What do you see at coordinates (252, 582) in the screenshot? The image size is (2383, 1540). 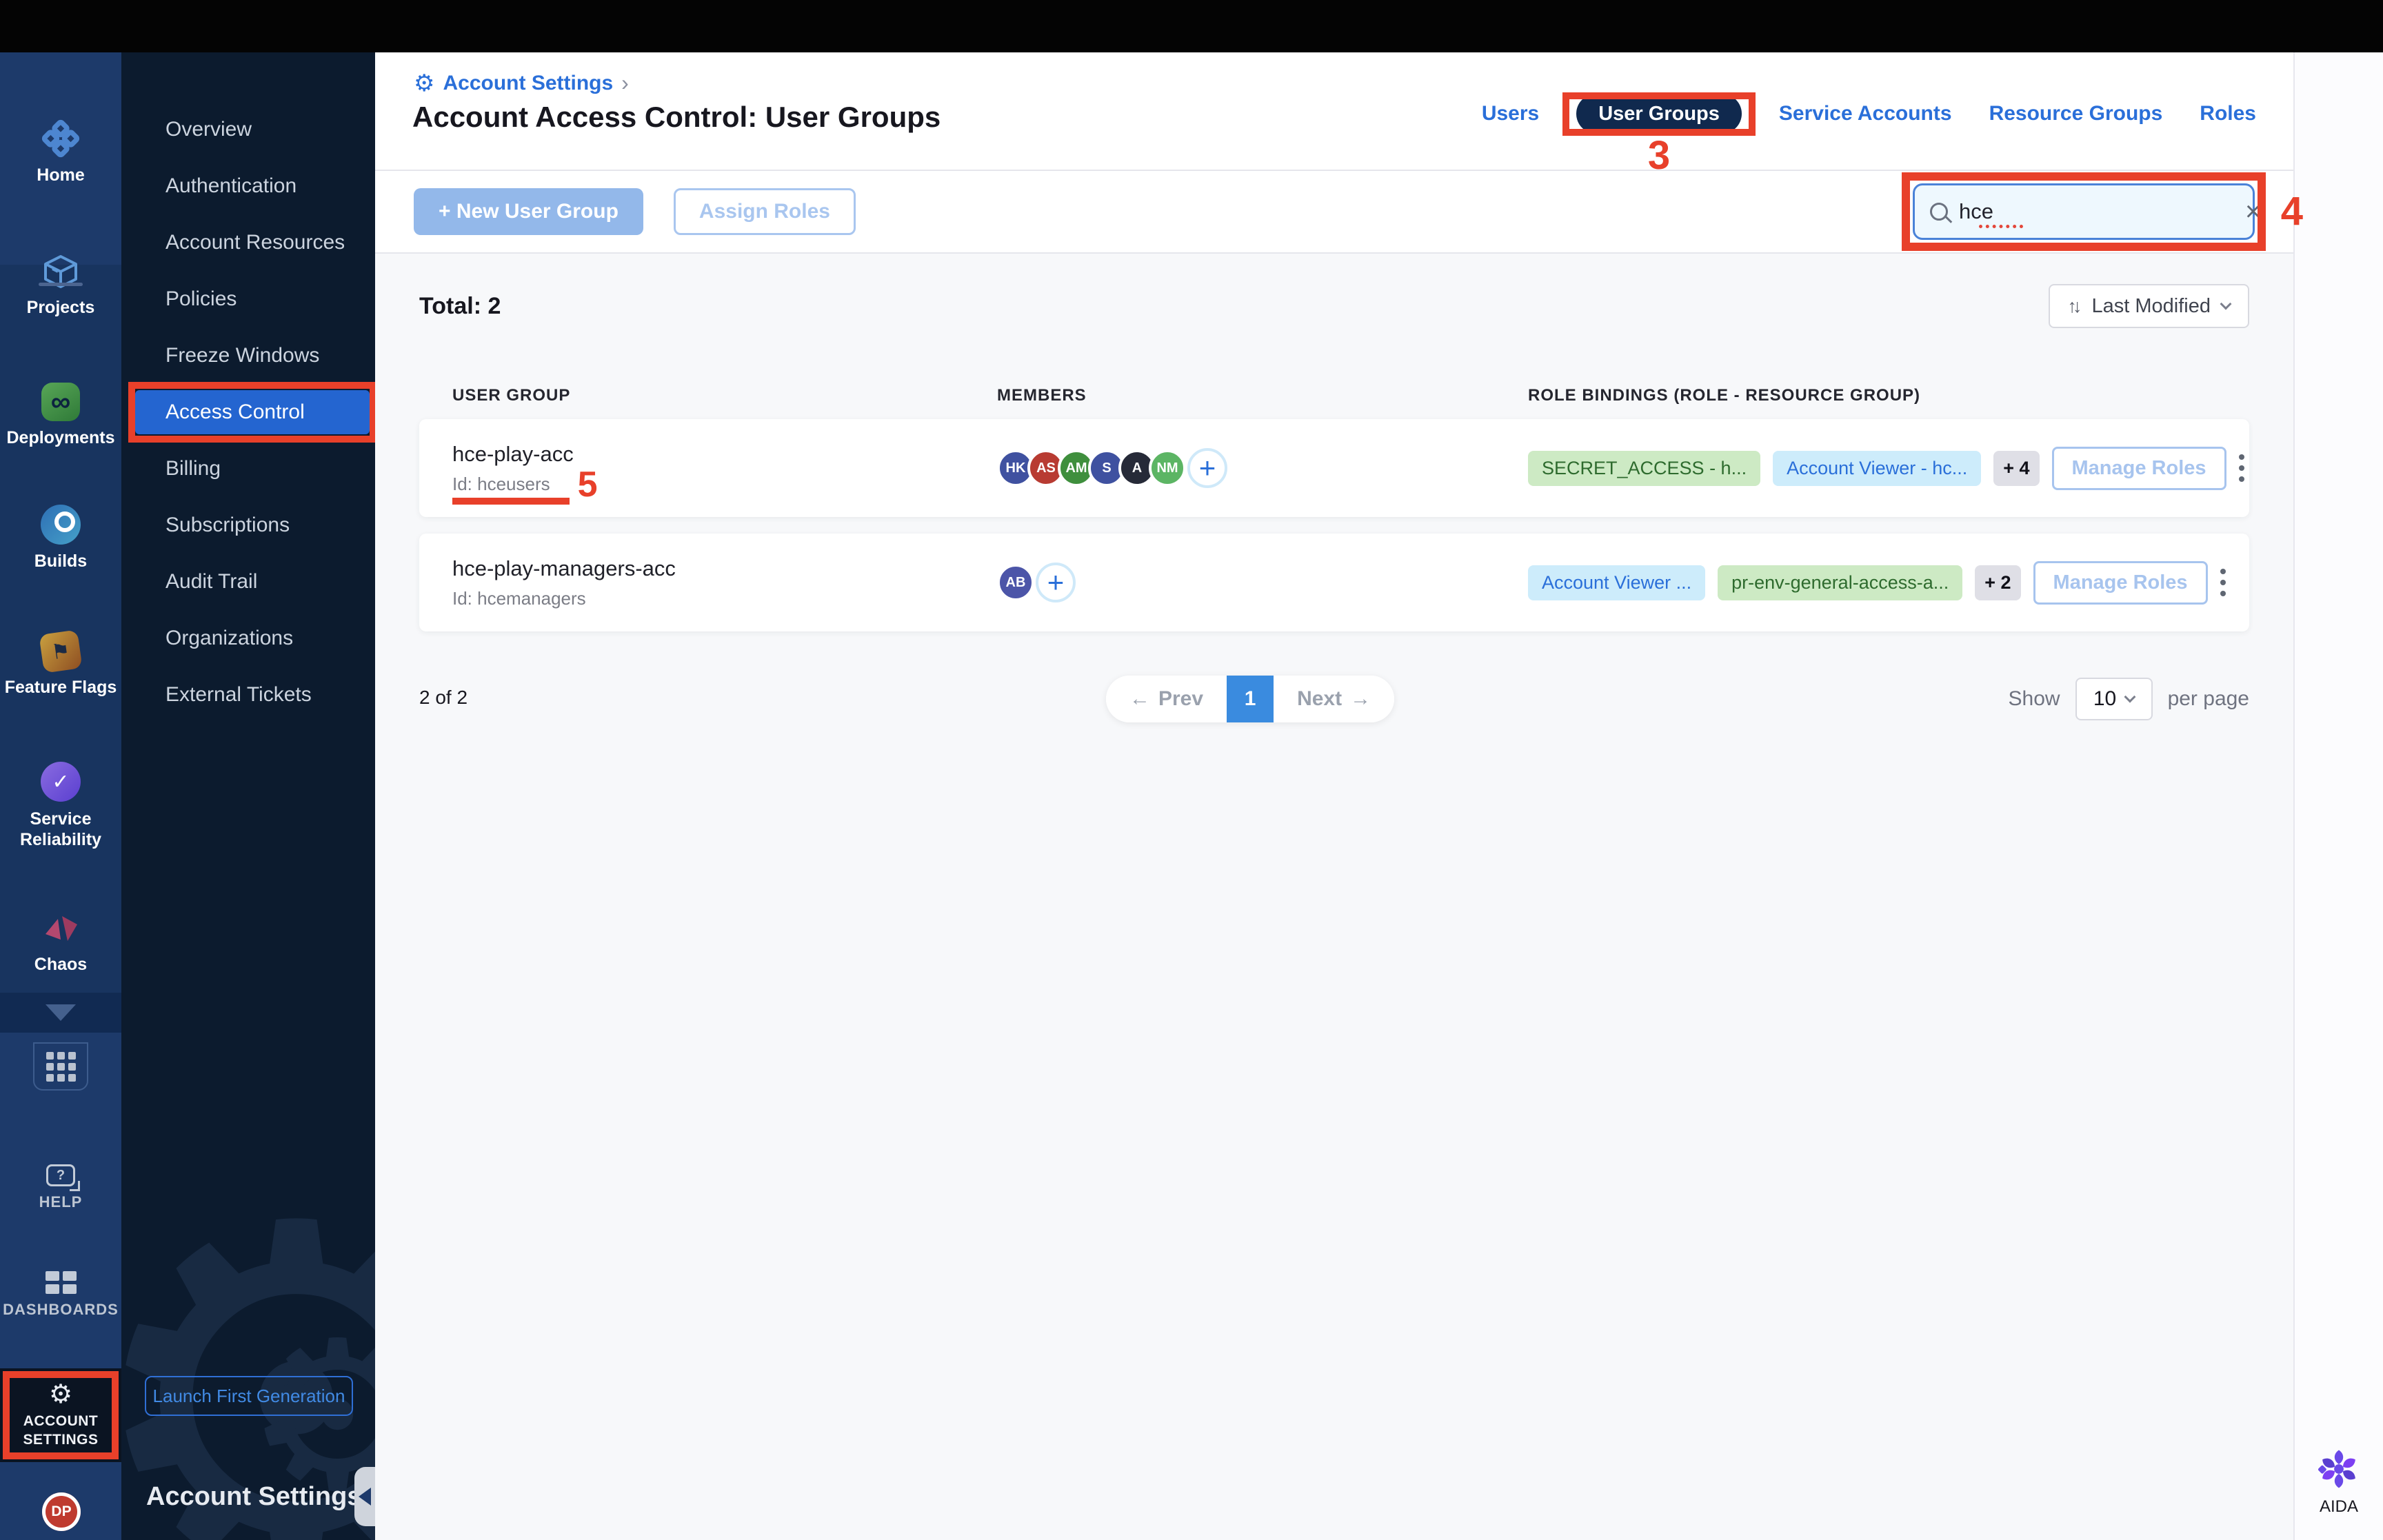 I see `sidebar-item-audit-trail: Audit Trail` at bounding box center [252, 582].